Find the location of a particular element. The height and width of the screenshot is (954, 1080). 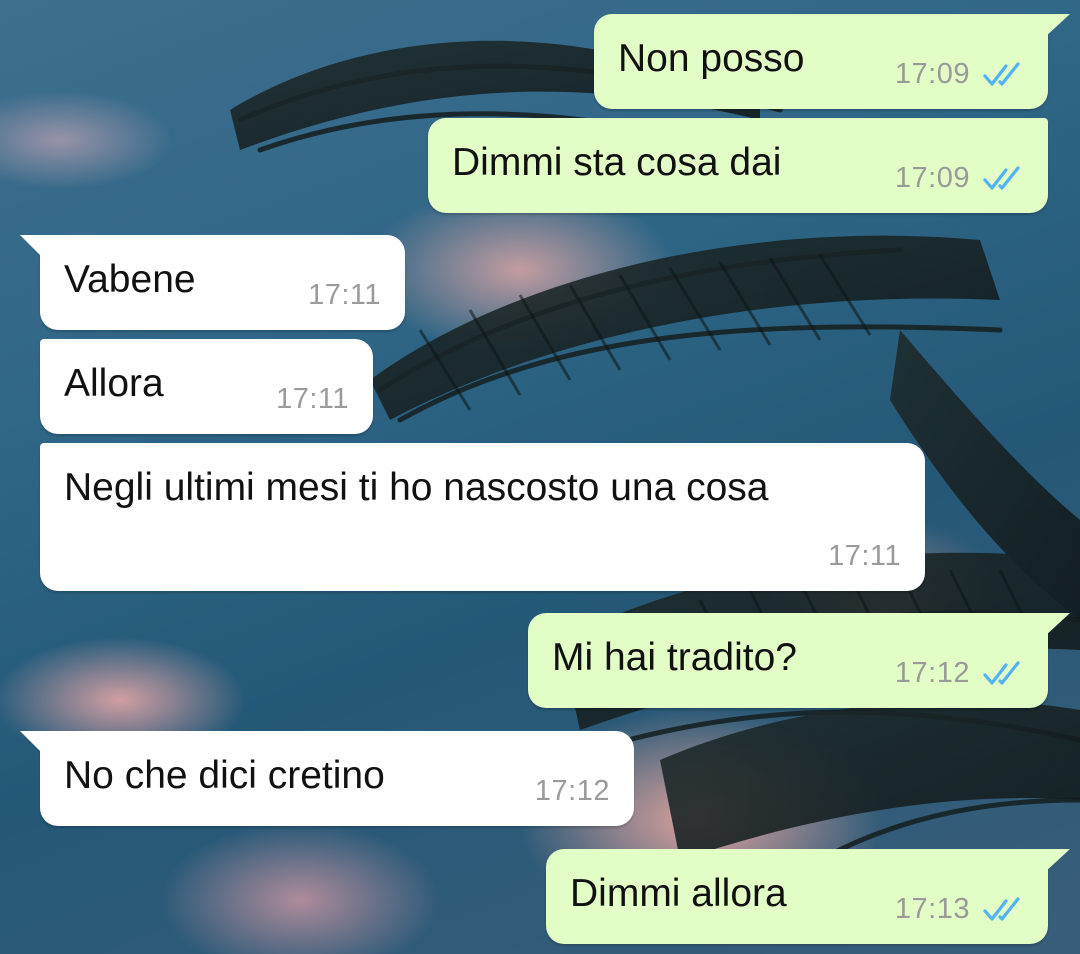

message-meta: 17:13 is located at coordinates (959, 909).